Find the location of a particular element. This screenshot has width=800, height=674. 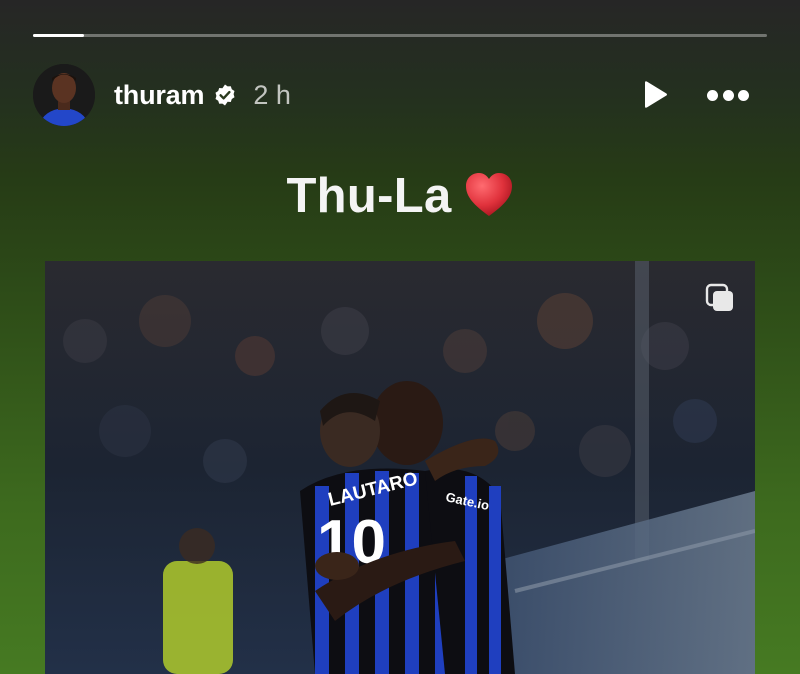

multiple-images-icon is located at coordinates (719, 297).